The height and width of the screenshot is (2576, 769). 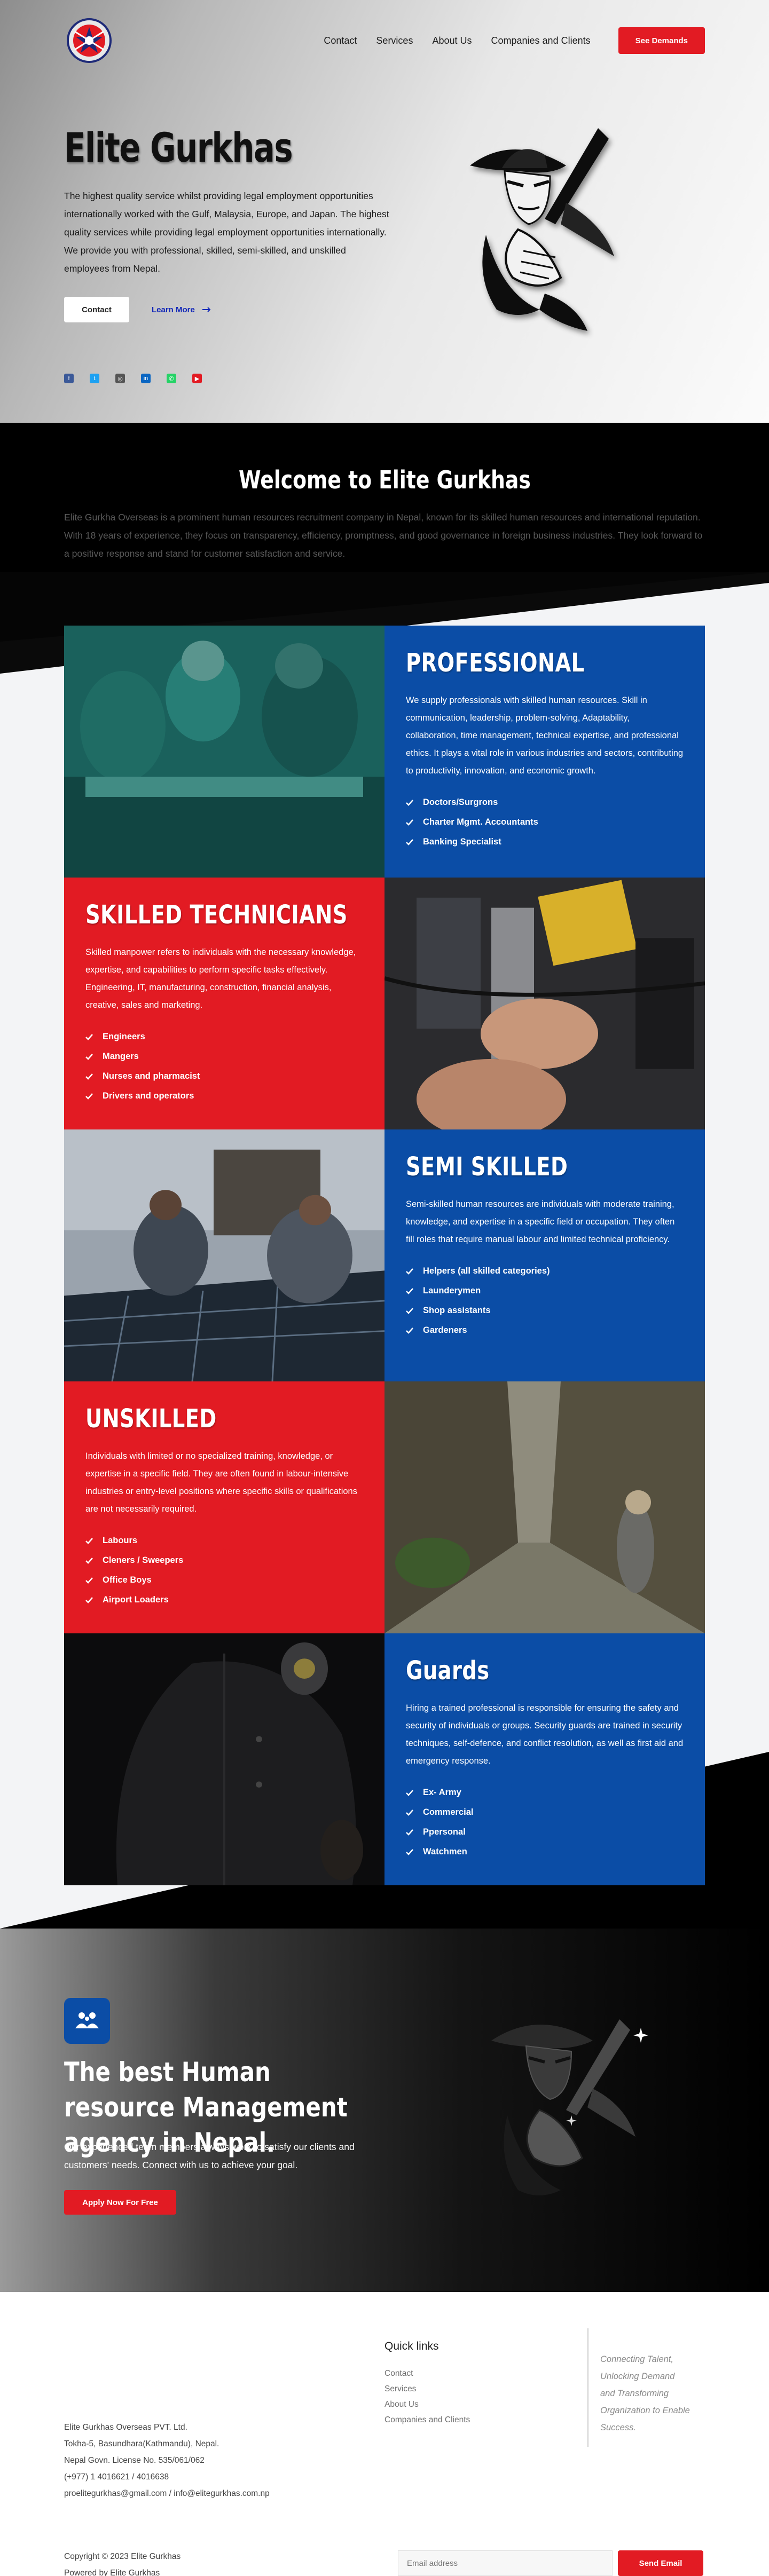 What do you see at coordinates (661, 40) in the screenshot?
I see `see-demands-button: See Demands` at bounding box center [661, 40].